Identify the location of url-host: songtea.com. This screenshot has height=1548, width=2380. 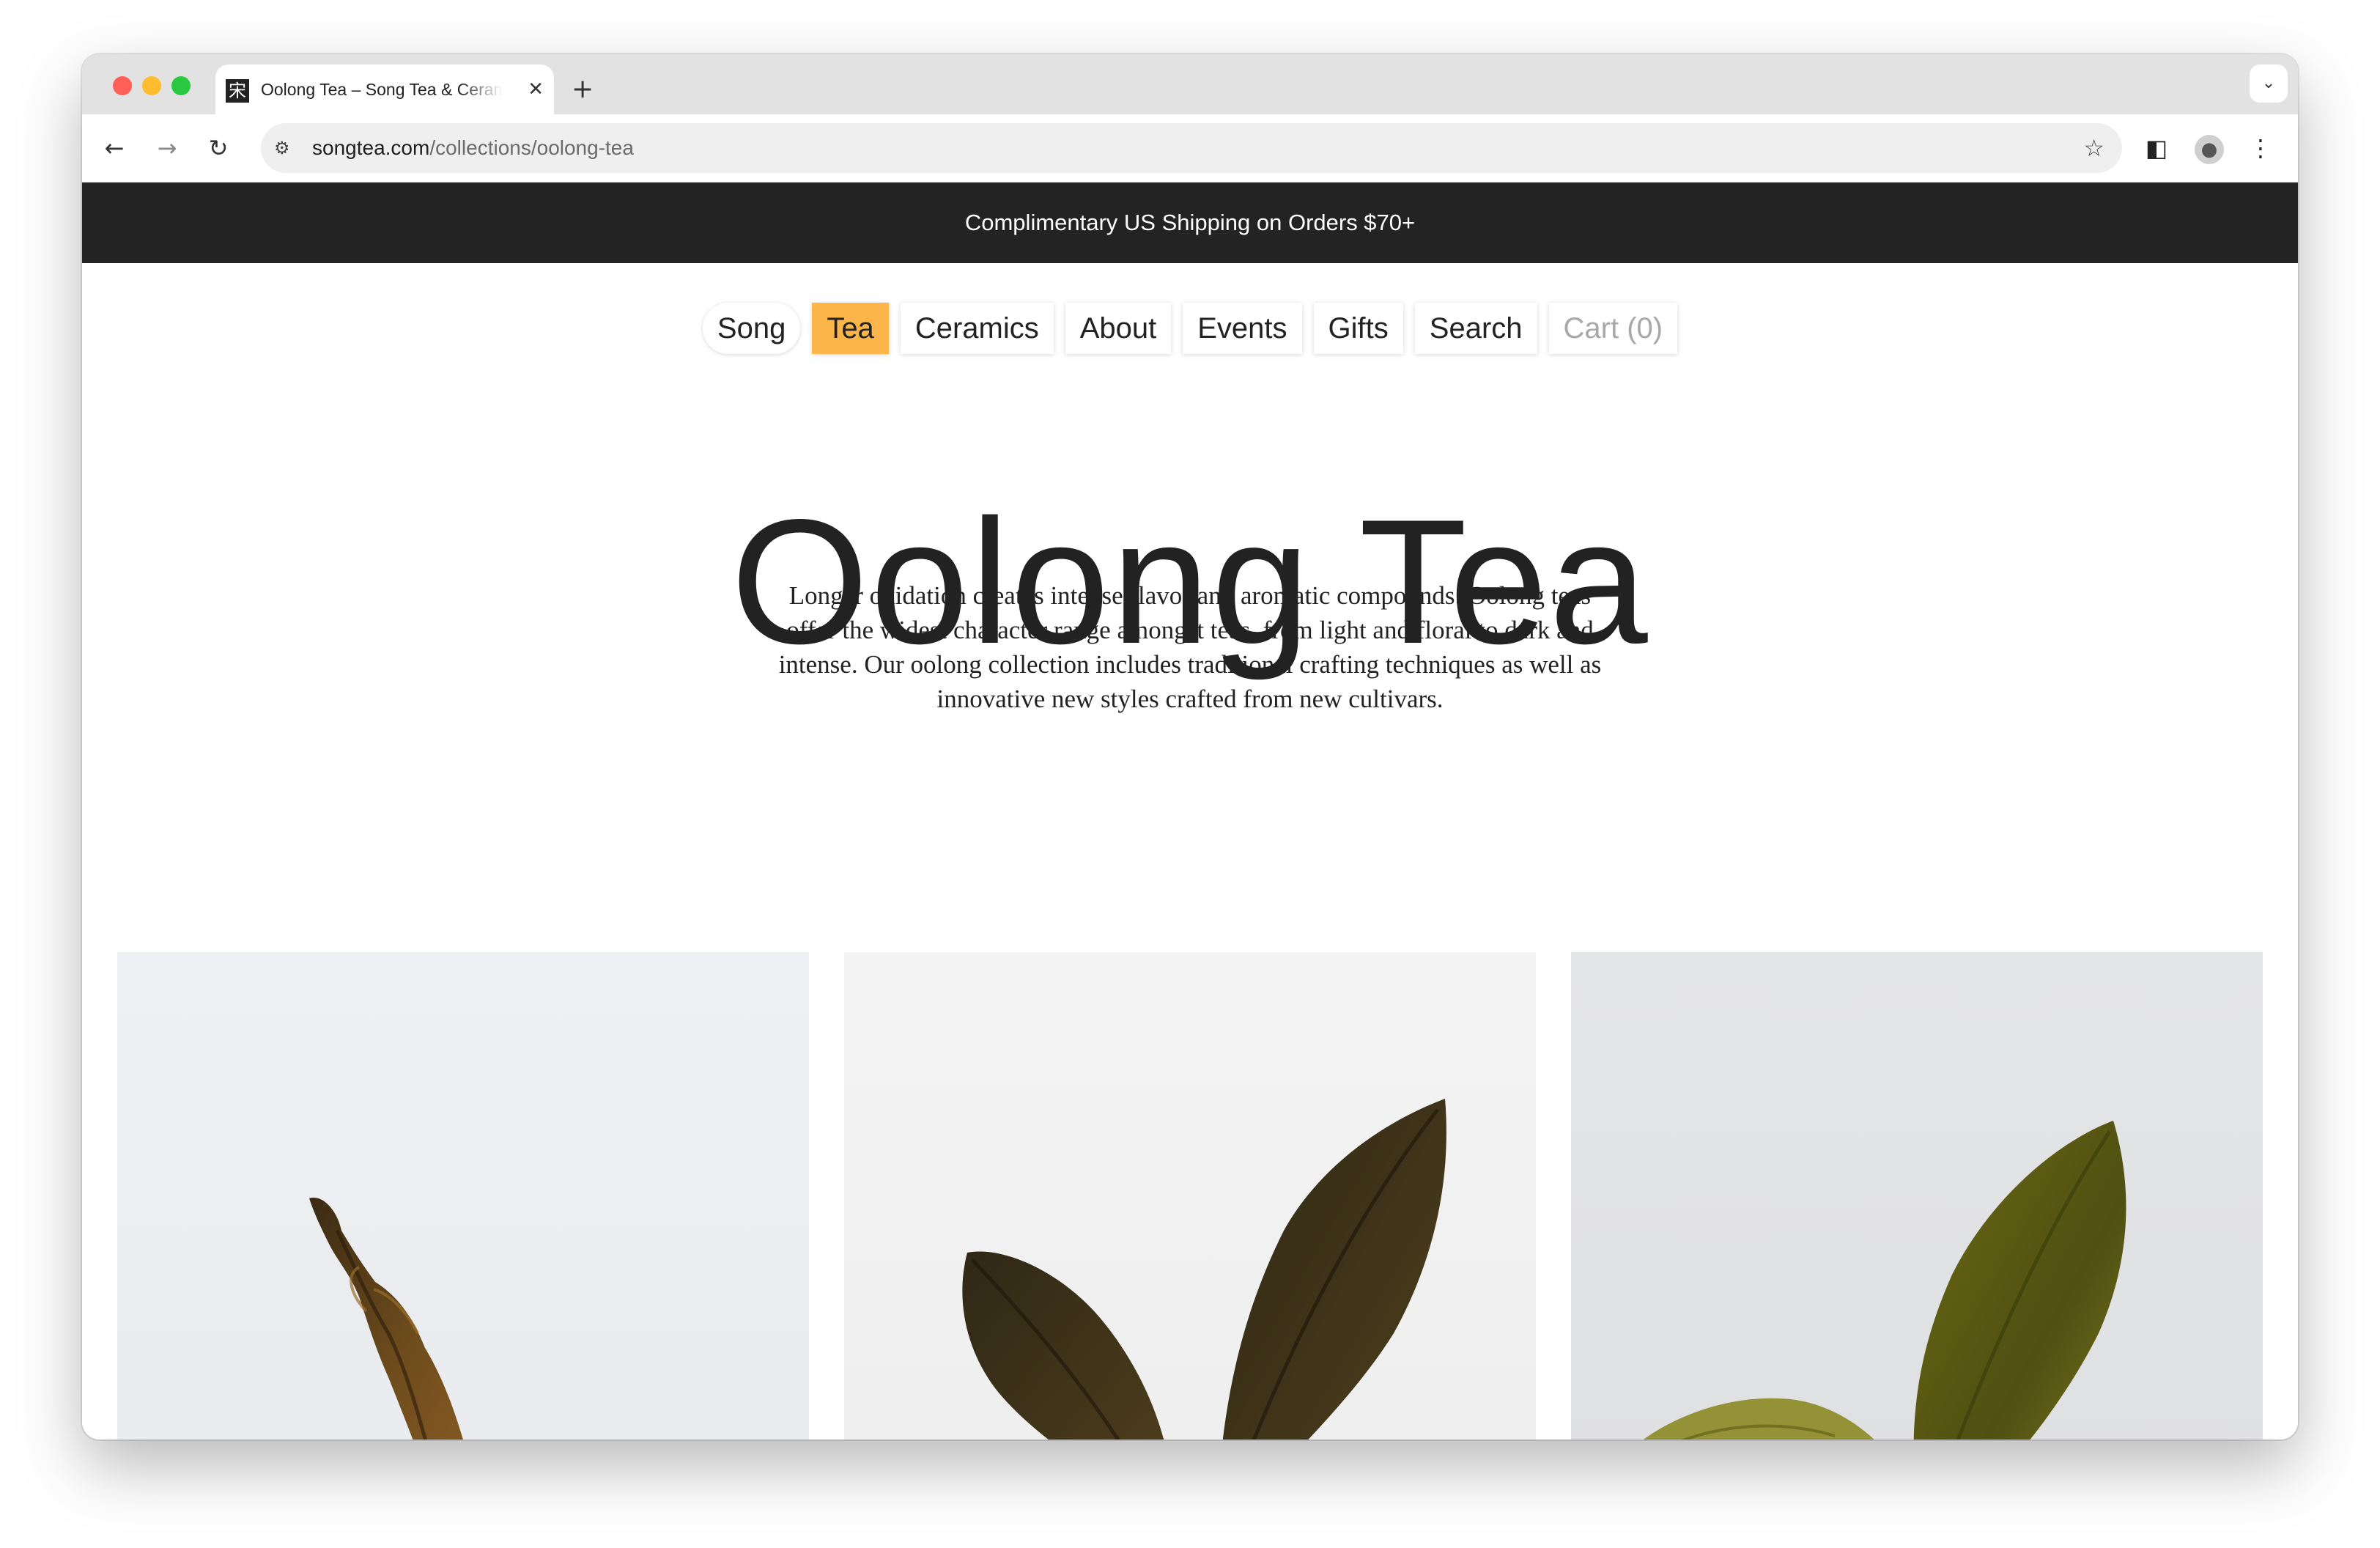
(371, 147).